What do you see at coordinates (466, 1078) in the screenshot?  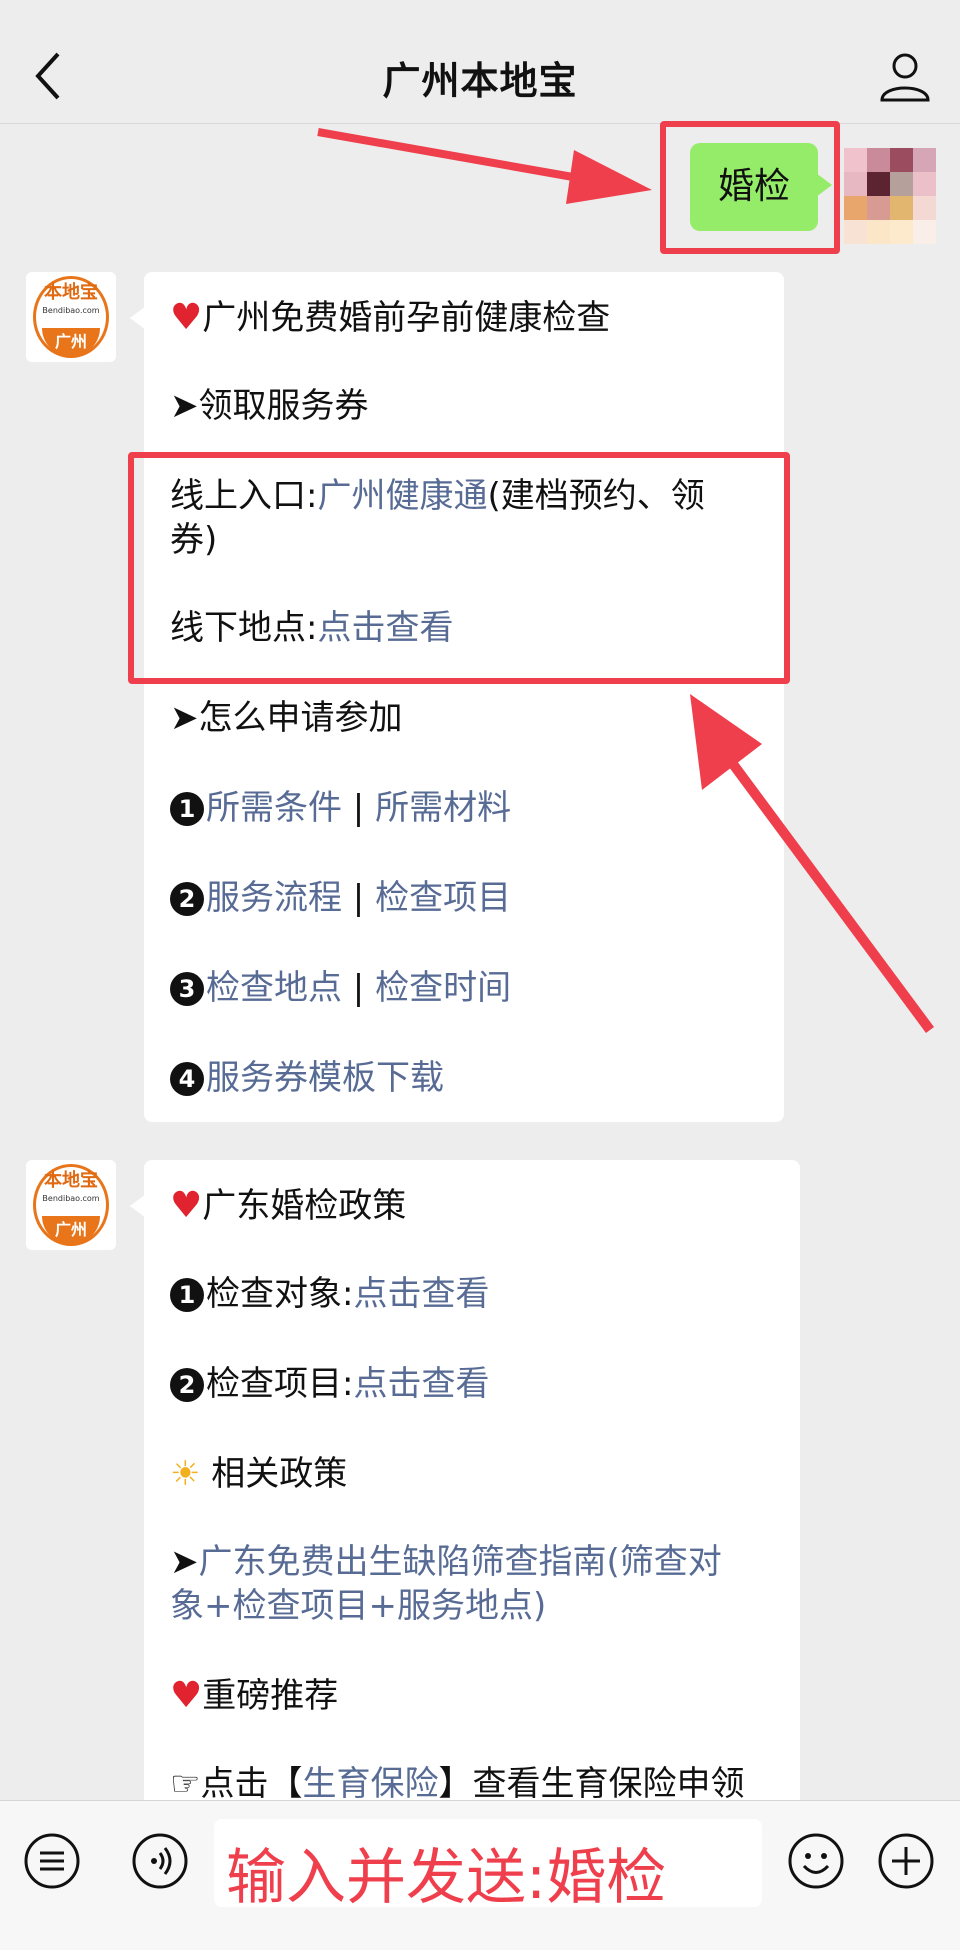 I see `card1-item-4: 4 服务券模板下载` at bounding box center [466, 1078].